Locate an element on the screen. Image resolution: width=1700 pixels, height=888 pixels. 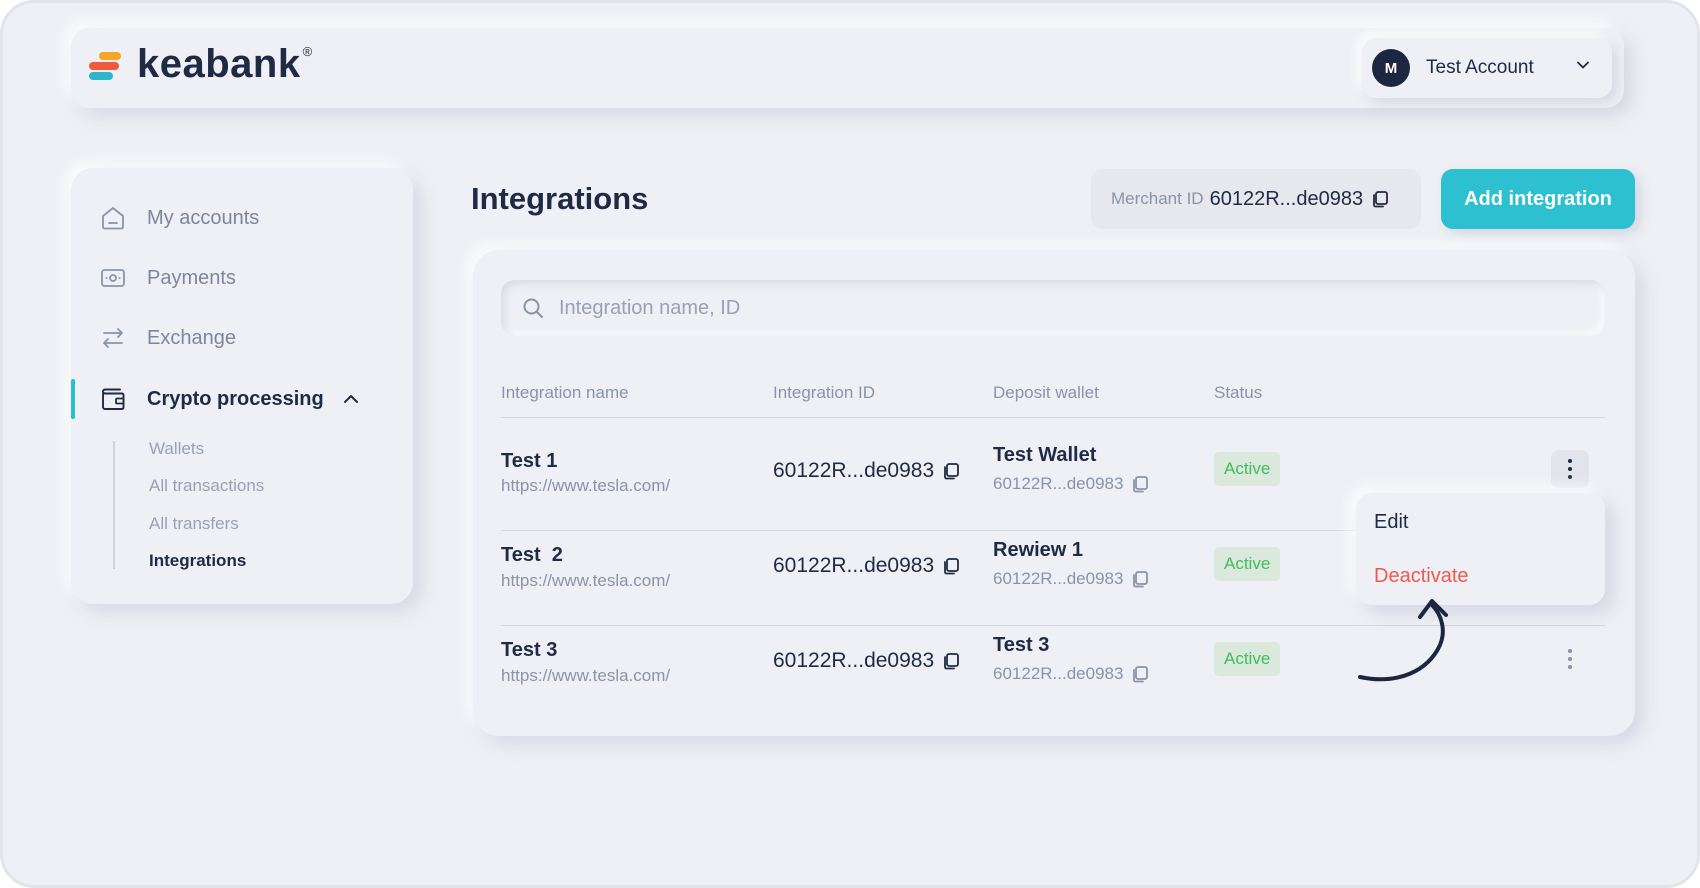
column-header-status: Status is located at coordinates (1238, 392).